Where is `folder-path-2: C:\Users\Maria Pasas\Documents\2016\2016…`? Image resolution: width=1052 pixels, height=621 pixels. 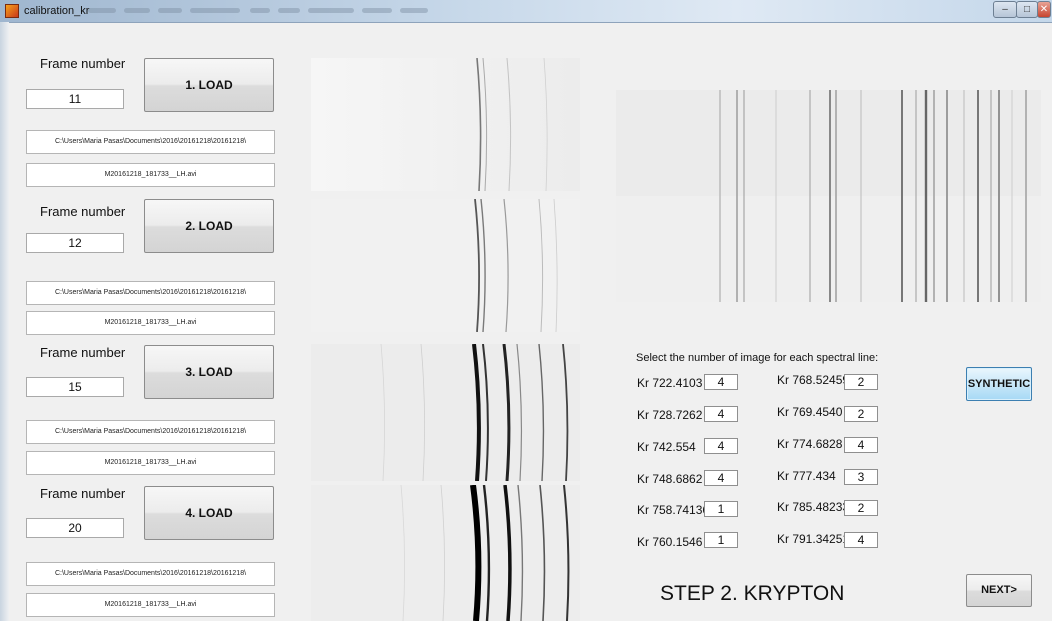
folder-path-2: C:\Users\Maria Pasas\Documents\2016\2016… is located at coordinates (150, 293).